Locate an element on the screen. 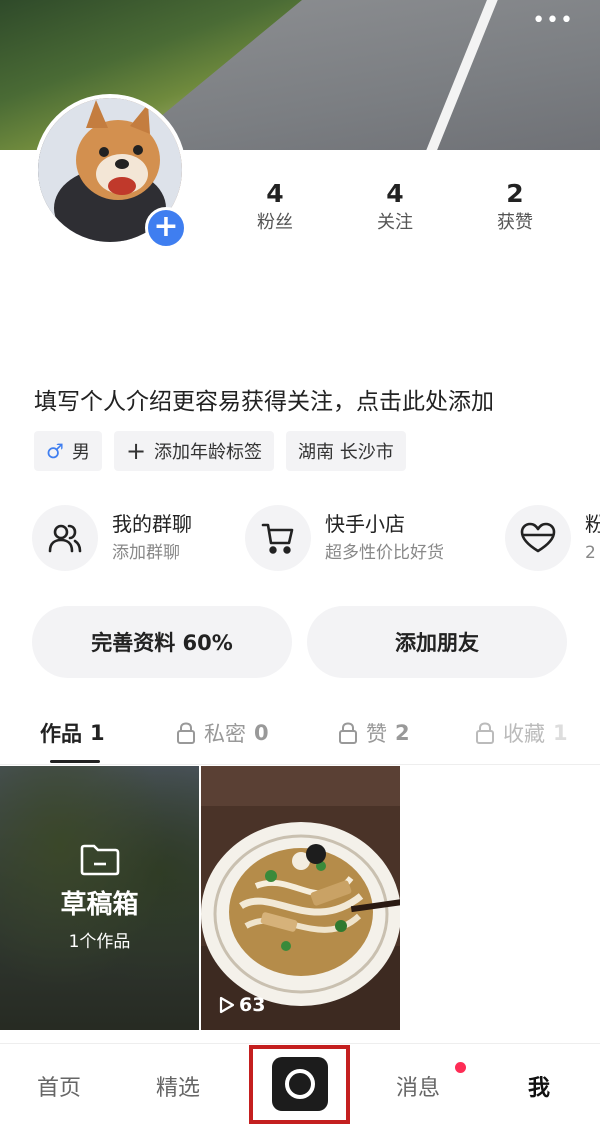 This screenshot has height=1130, width=600. complete-profile-button: 完善资料 60% is located at coordinates (162, 642).